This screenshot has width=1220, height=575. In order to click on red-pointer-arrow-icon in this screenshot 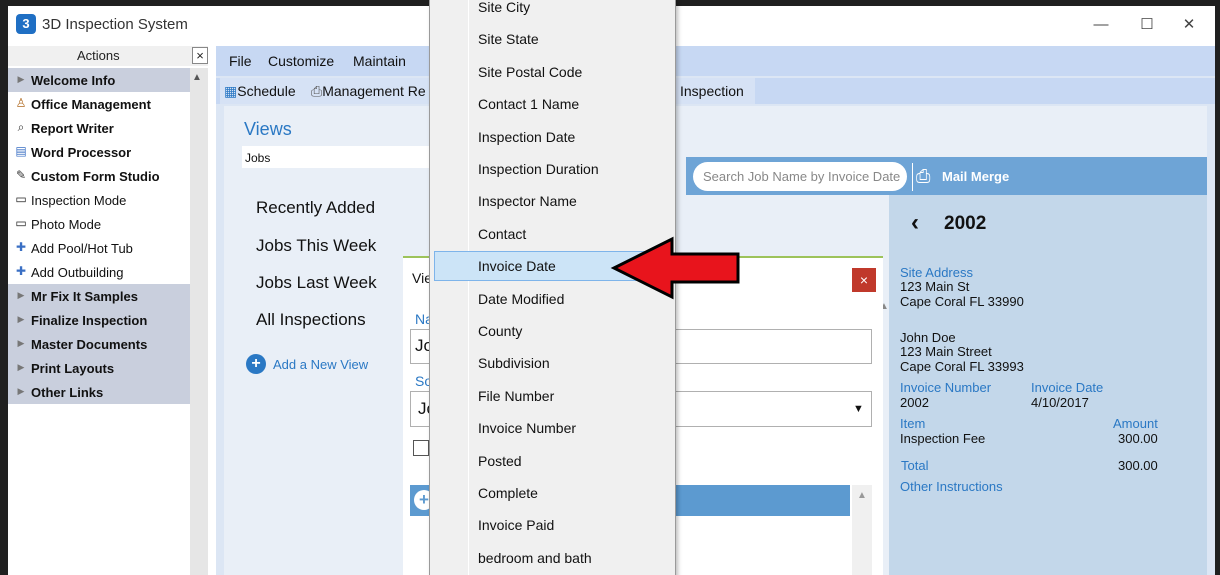, I will do `click(675, 268)`.